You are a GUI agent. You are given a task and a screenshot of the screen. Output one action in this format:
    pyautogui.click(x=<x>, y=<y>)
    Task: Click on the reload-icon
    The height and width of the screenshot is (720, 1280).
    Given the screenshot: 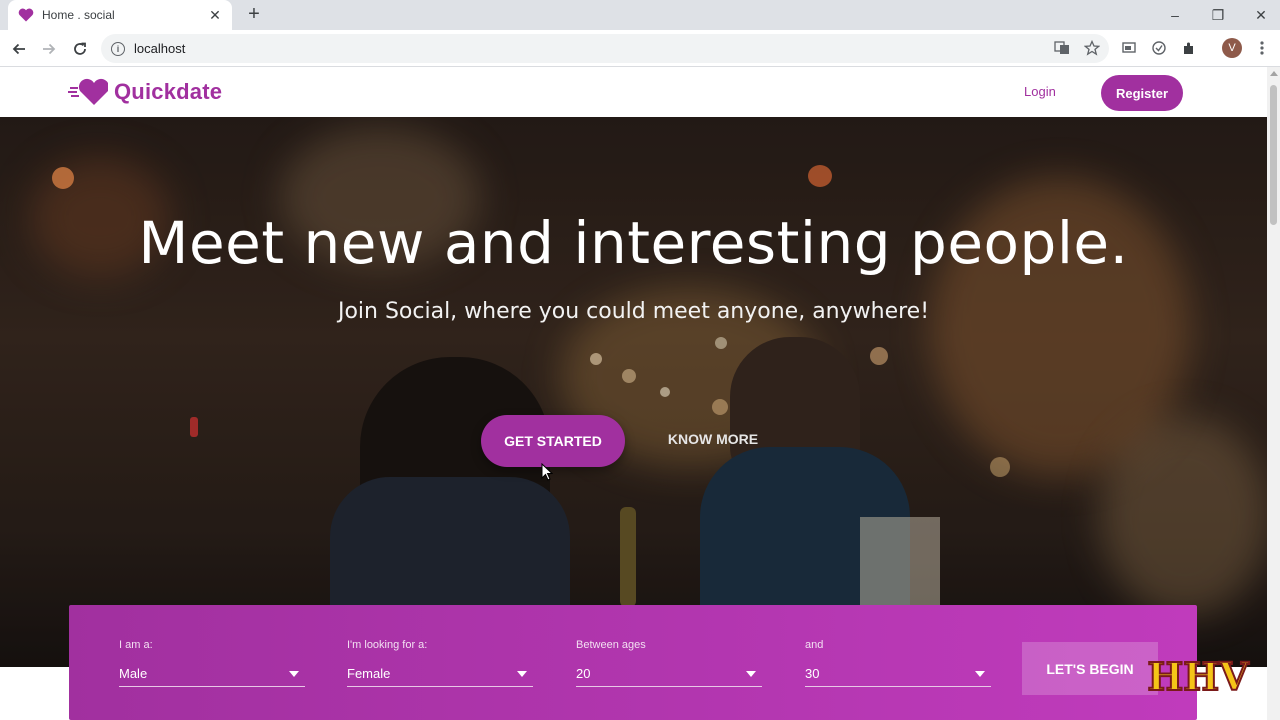 What is the action you would take?
    pyautogui.click(x=80, y=48)
    